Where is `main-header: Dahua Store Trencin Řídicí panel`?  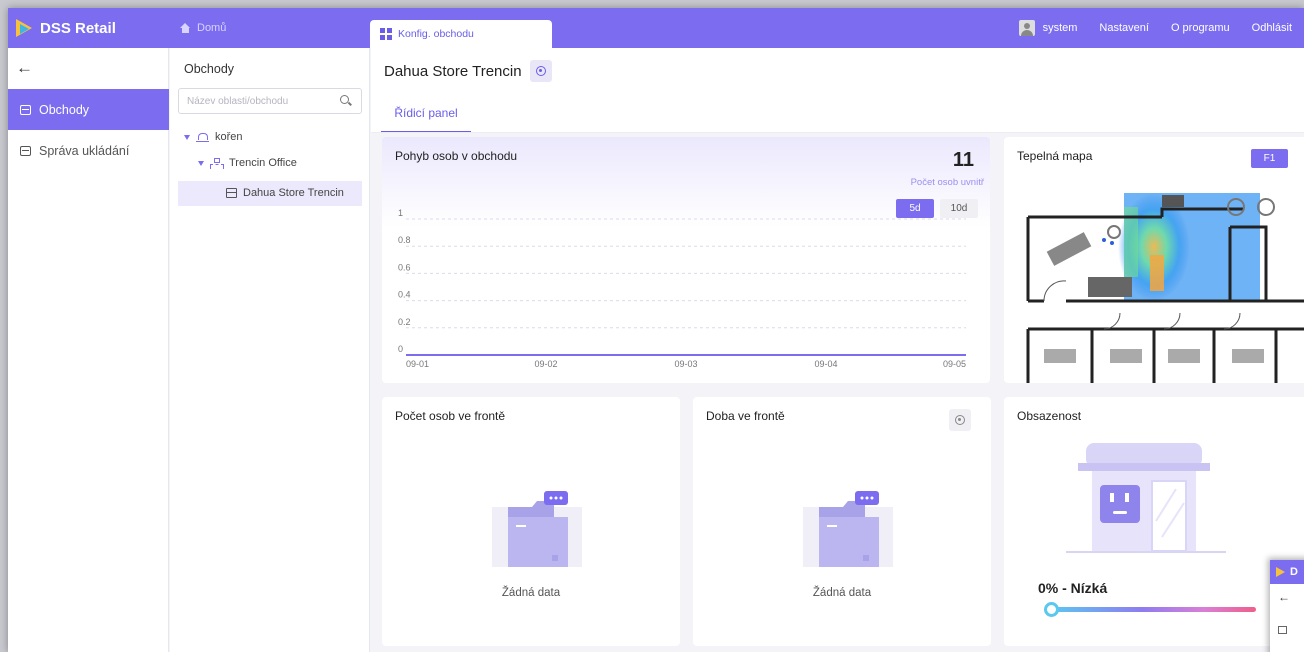
main-header: Dahua Store Trencin Řídicí panel is located at coordinates (837, 90).